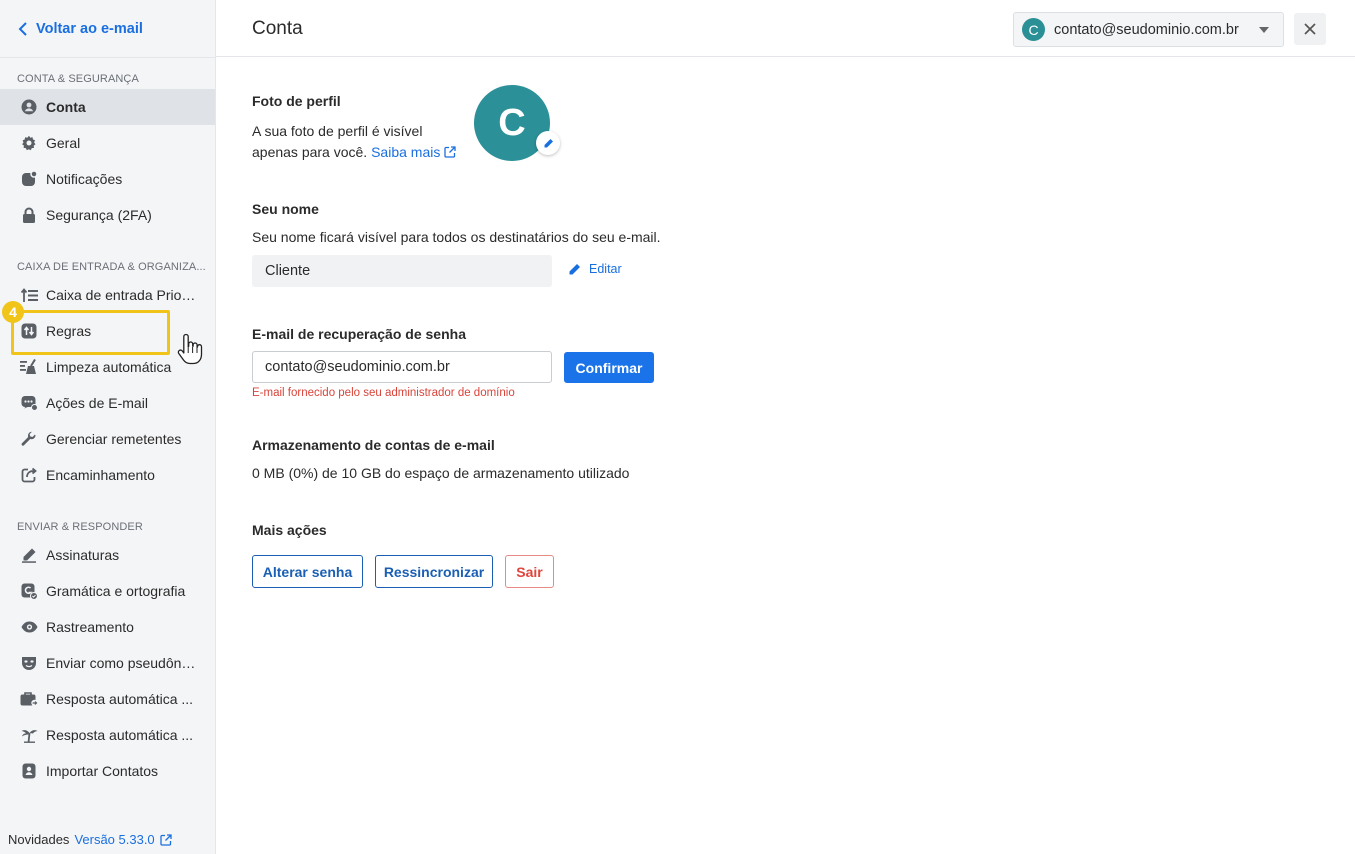 The image size is (1355, 854). I want to click on user-circle-icon, so click(29, 107).